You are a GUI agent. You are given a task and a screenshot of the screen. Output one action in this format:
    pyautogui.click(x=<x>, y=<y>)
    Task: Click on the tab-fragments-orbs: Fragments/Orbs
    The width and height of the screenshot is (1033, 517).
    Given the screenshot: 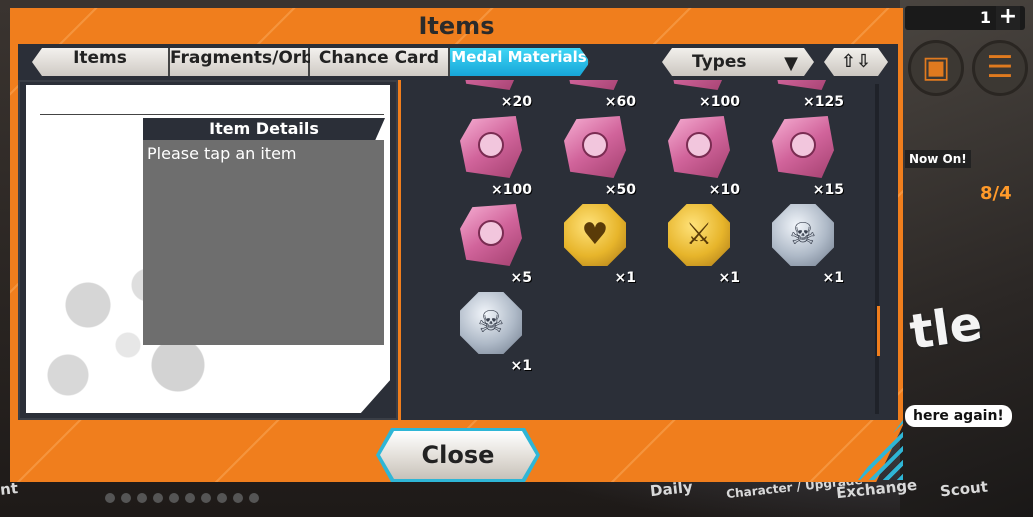 What is the action you would take?
    pyautogui.click(x=246, y=62)
    